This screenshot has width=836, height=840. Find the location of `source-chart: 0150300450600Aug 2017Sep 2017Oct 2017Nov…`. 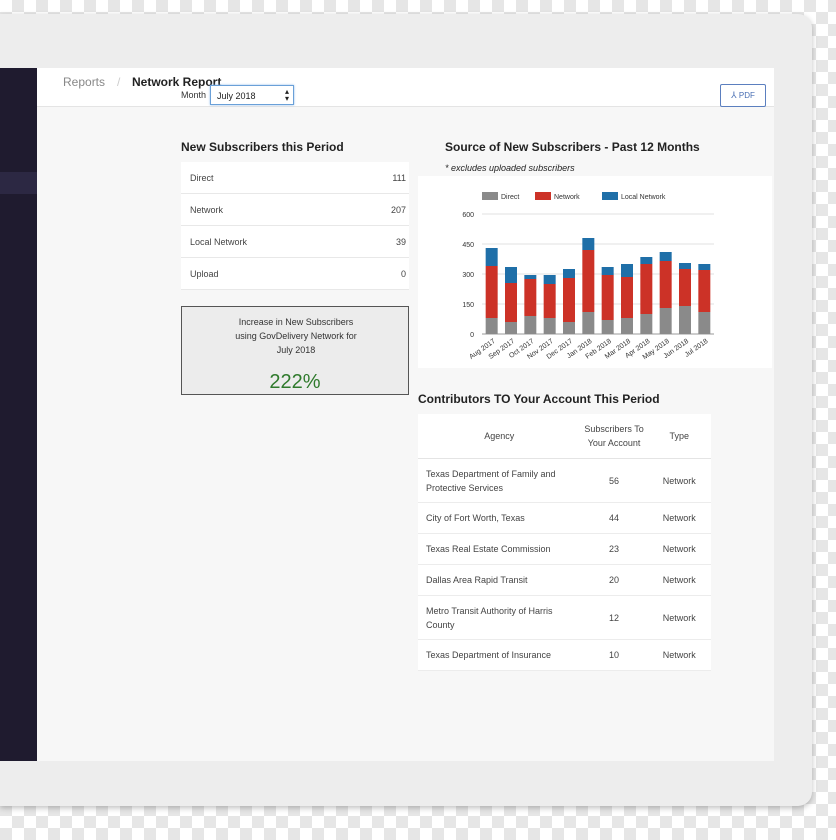

source-chart: 0150300450600Aug 2017Sep 2017Oct 2017Nov… is located at coordinates (588, 276).